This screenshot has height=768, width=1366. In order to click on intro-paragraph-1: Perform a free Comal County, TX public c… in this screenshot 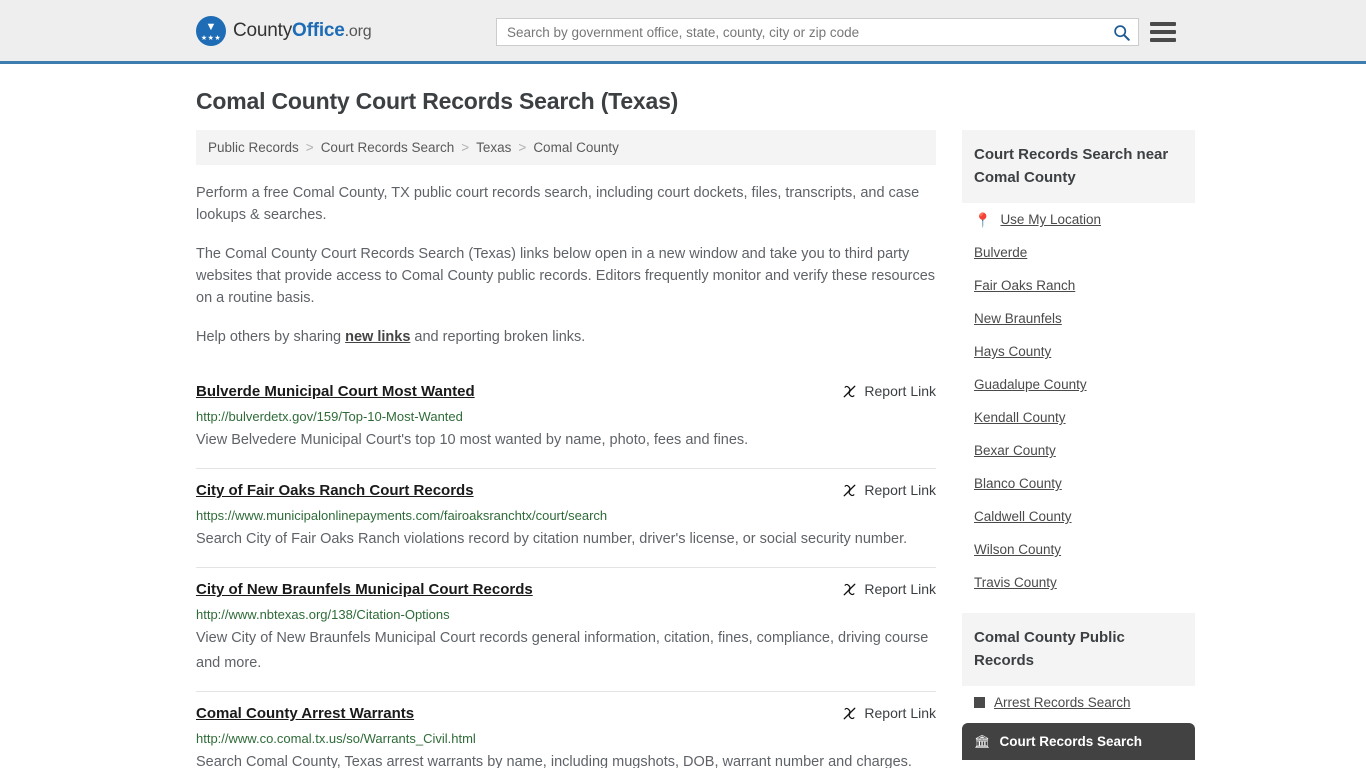, I will do `click(558, 204)`.